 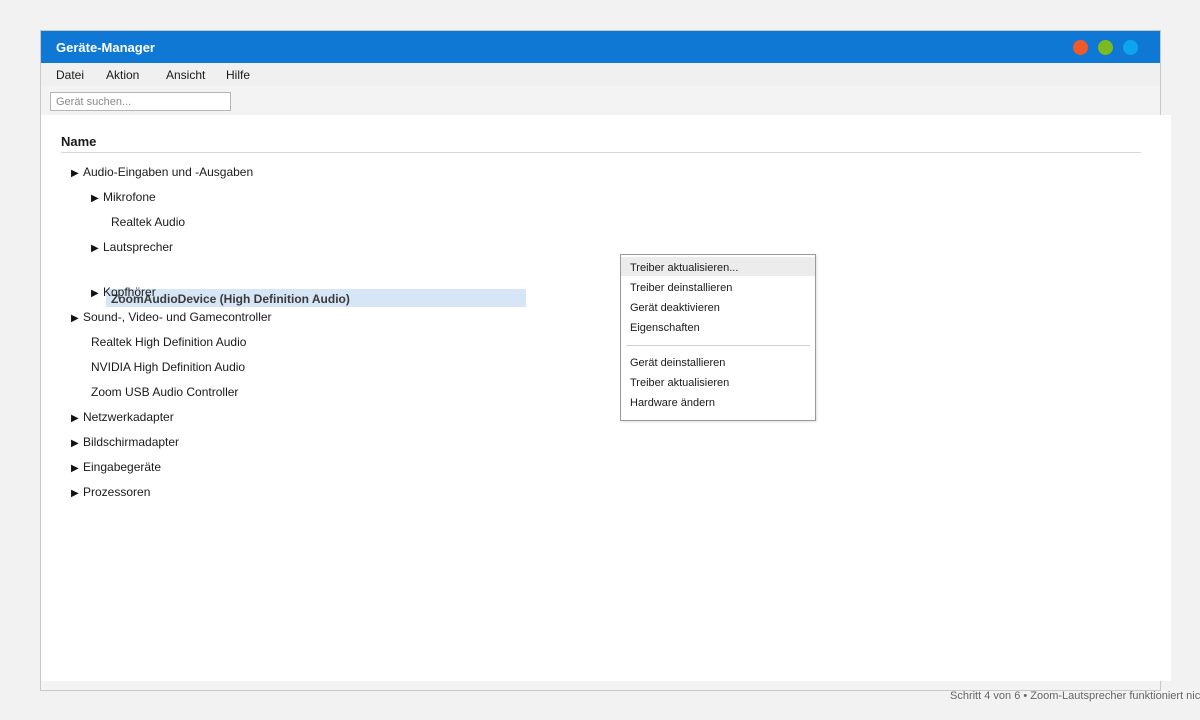 What do you see at coordinates (718, 381) in the screenshot?
I see `ctx-update-driver: Treiber aktualisieren` at bounding box center [718, 381].